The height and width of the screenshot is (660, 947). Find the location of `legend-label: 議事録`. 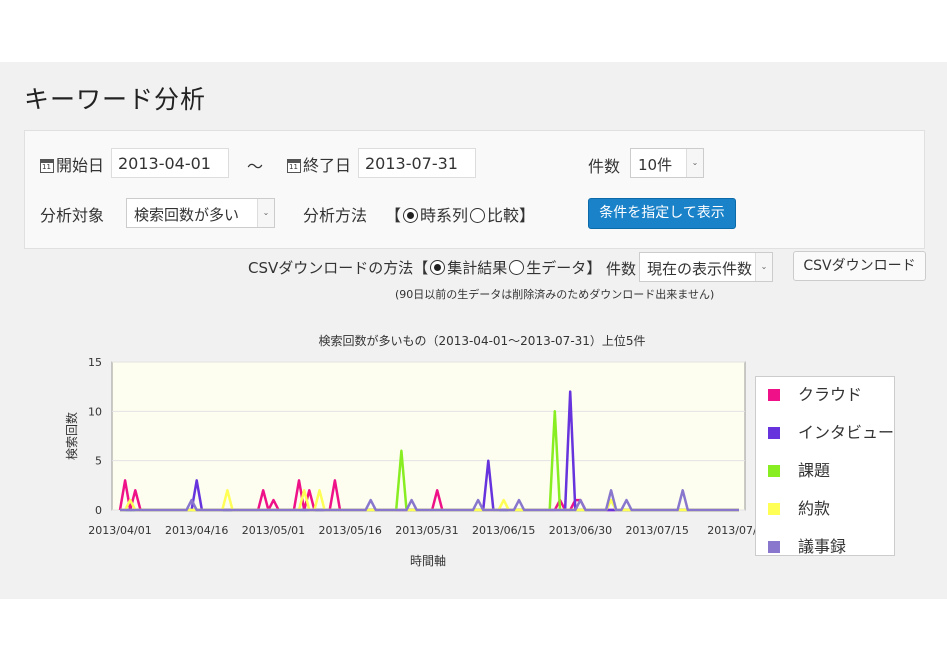

legend-label: 議事録 is located at coordinates (822, 546).